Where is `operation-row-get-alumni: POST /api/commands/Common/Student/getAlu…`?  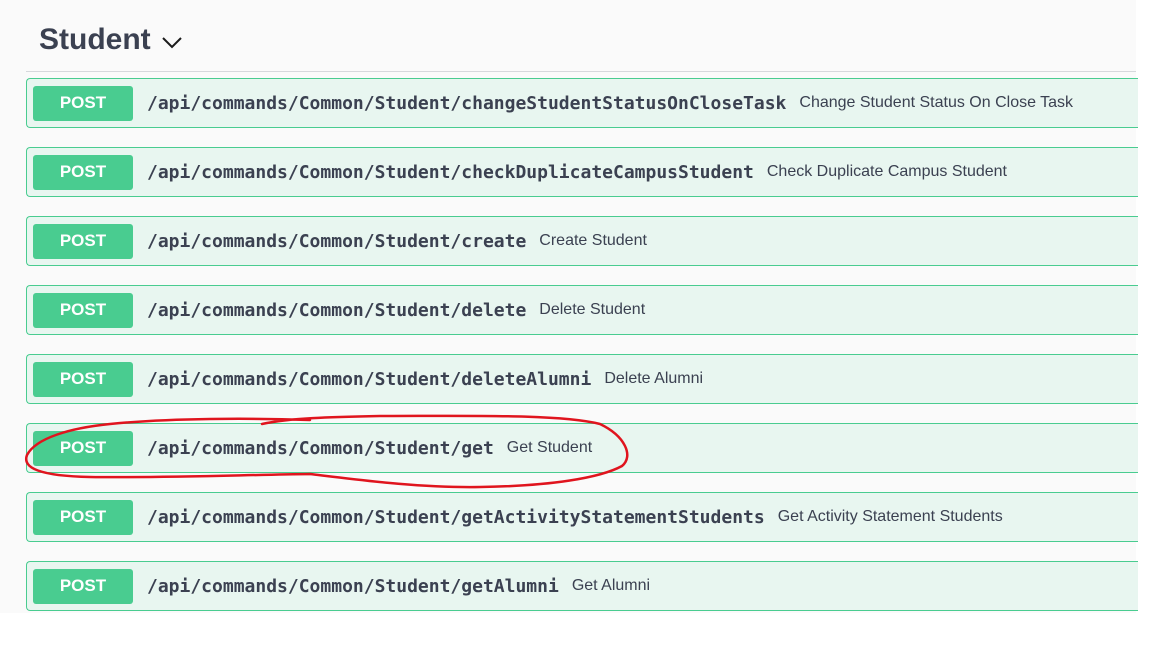
operation-row-get-alumni: POST /api/commands/Common/Student/getAlu… is located at coordinates (582, 586).